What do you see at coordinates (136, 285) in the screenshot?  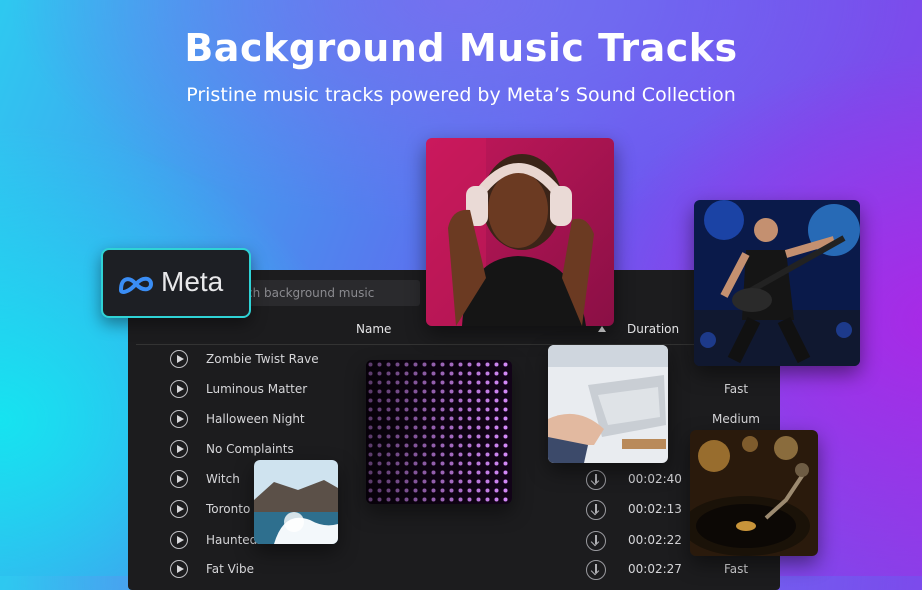 I see `meta-infinity-icon` at bounding box center [136, 285].